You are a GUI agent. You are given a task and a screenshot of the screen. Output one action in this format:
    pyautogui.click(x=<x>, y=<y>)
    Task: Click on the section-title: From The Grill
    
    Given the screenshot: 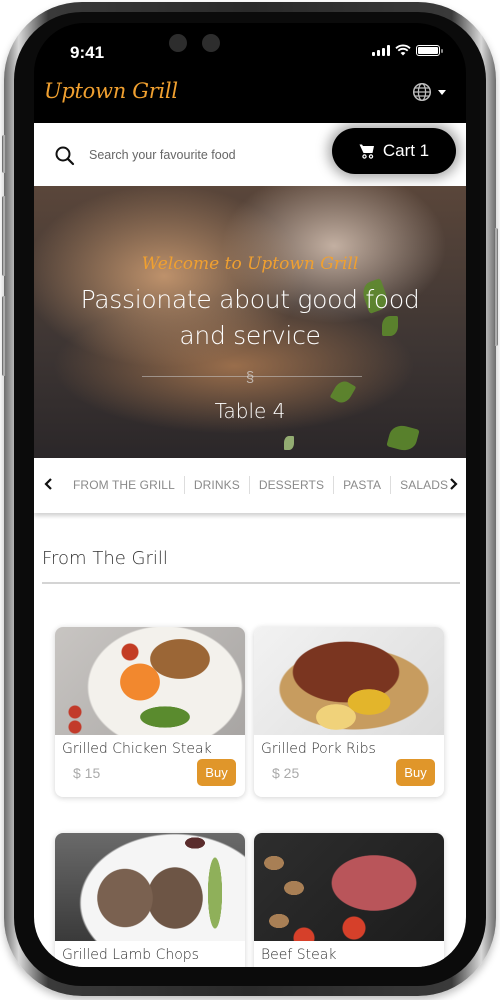 What is the action you would take?
    pyautogui.click(x=105, y=558)
    